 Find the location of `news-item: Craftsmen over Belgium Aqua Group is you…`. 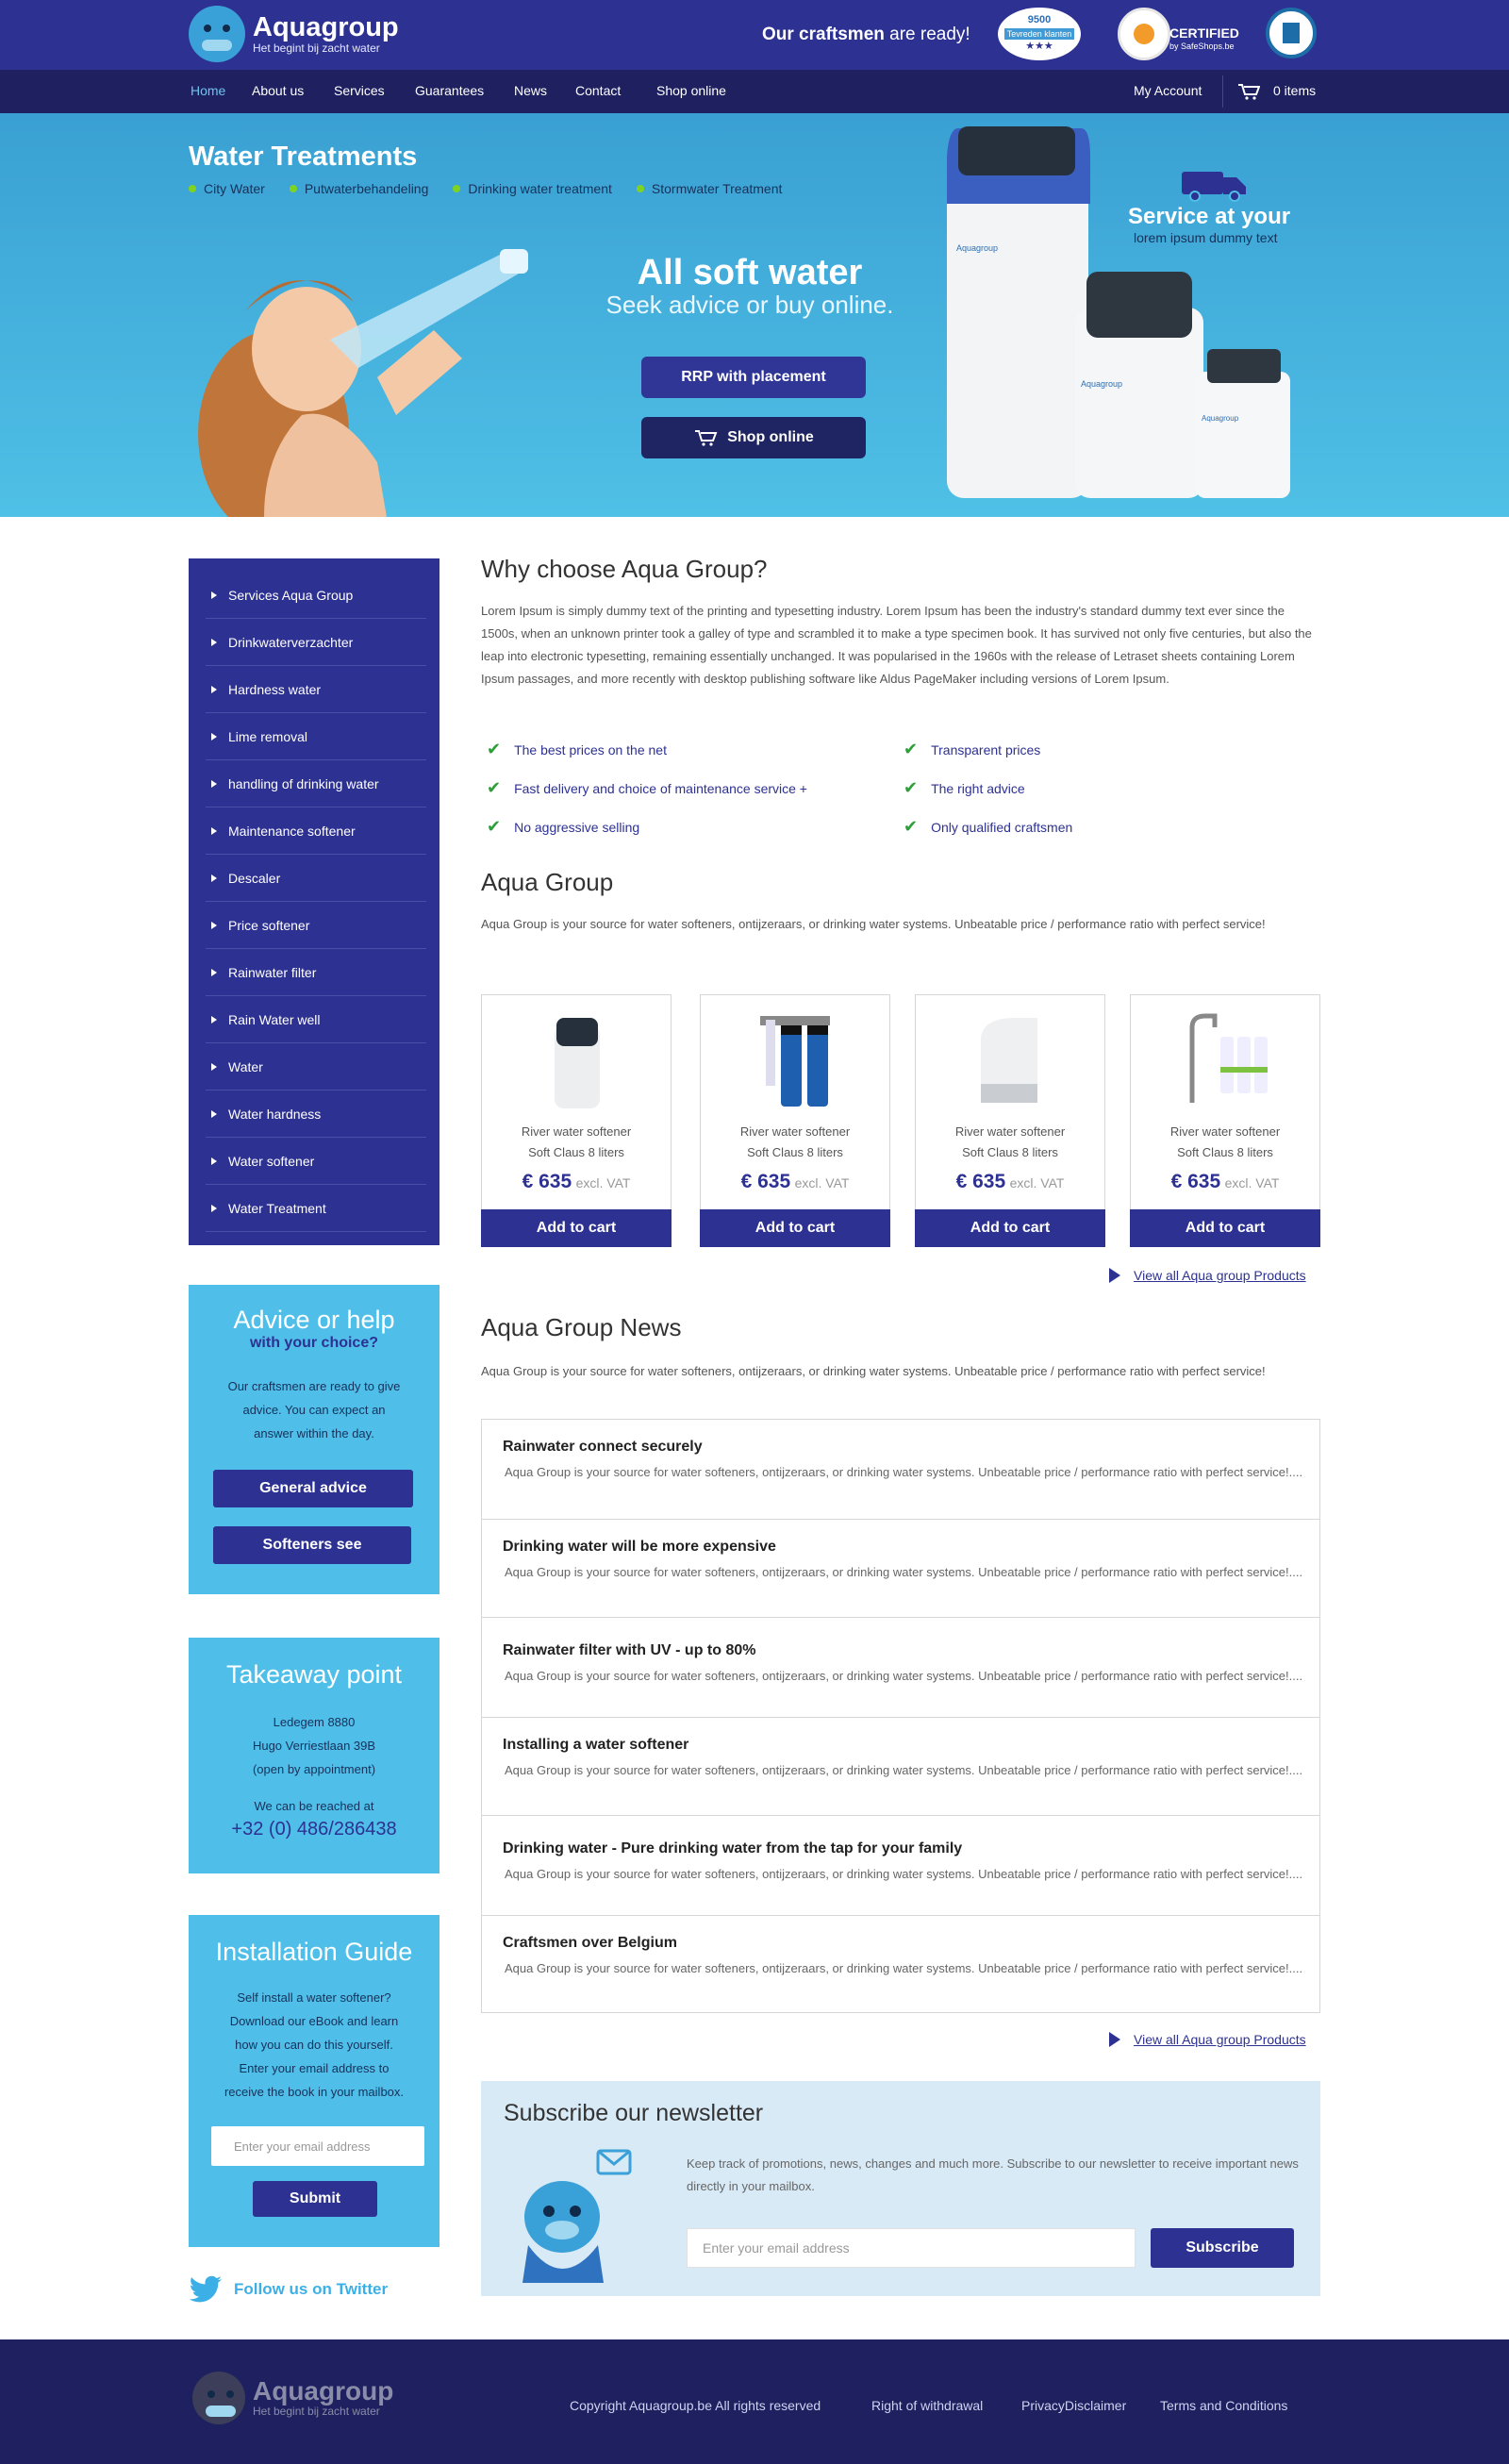

news-item: Craftsmen over Belgium Aqua Group is you… is located at coordinates (900, 1965).